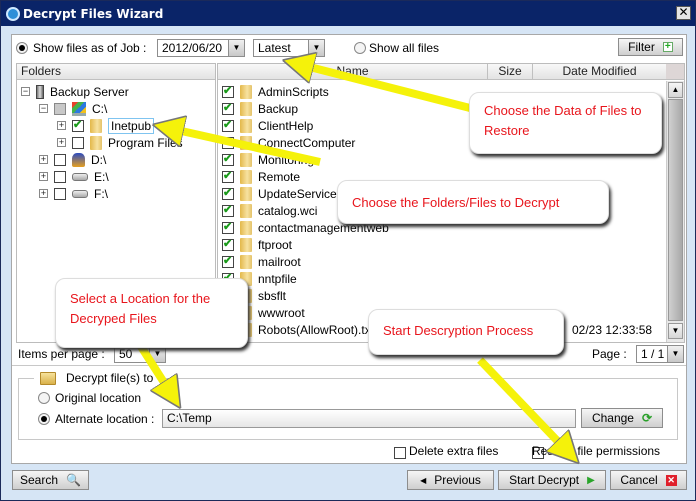 The image size is (696, 501). Describe the element at coordinates (473, 202) in the screenshot. I see `callout-choose-folders: Choose the Folders/Files to Decrypt` at that location.